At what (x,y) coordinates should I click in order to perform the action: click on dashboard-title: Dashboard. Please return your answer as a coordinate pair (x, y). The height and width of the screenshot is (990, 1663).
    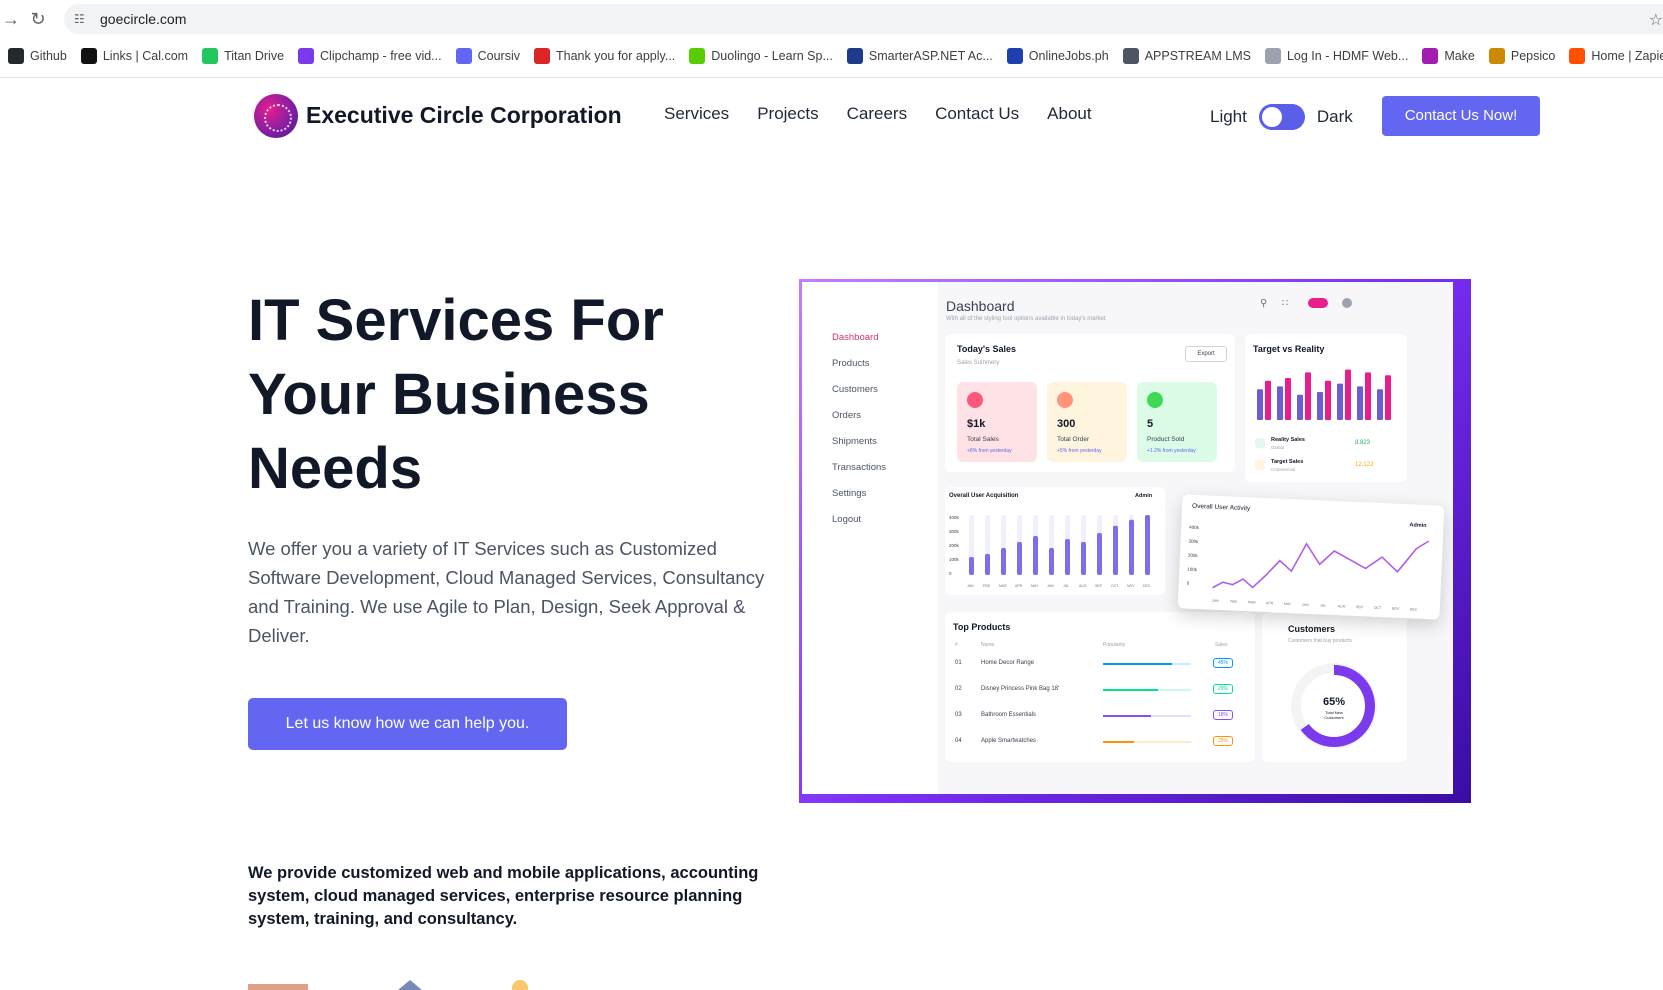
    Looking at the image, I should click on (980, 306).